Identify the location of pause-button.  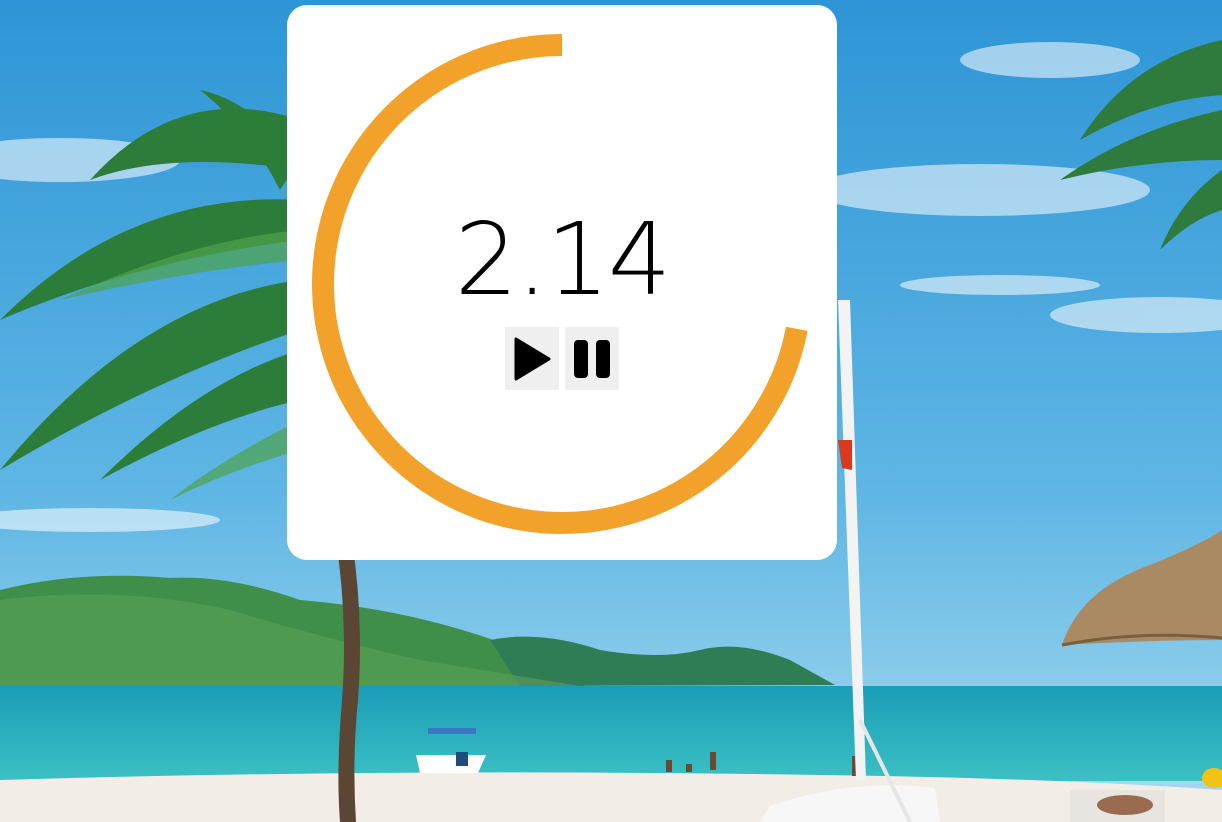
(592, 358).